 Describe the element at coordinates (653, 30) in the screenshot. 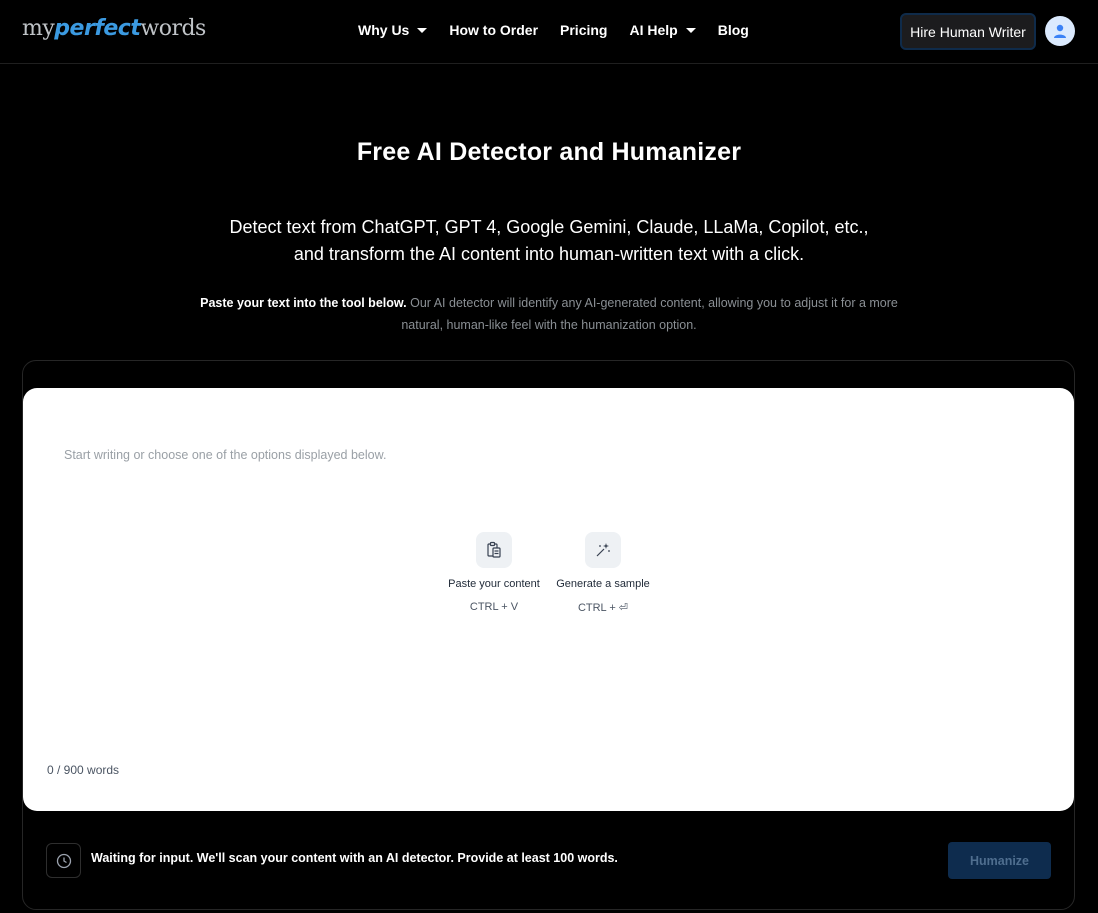

I see `nav-ai-help-label: AI Help` at that location.